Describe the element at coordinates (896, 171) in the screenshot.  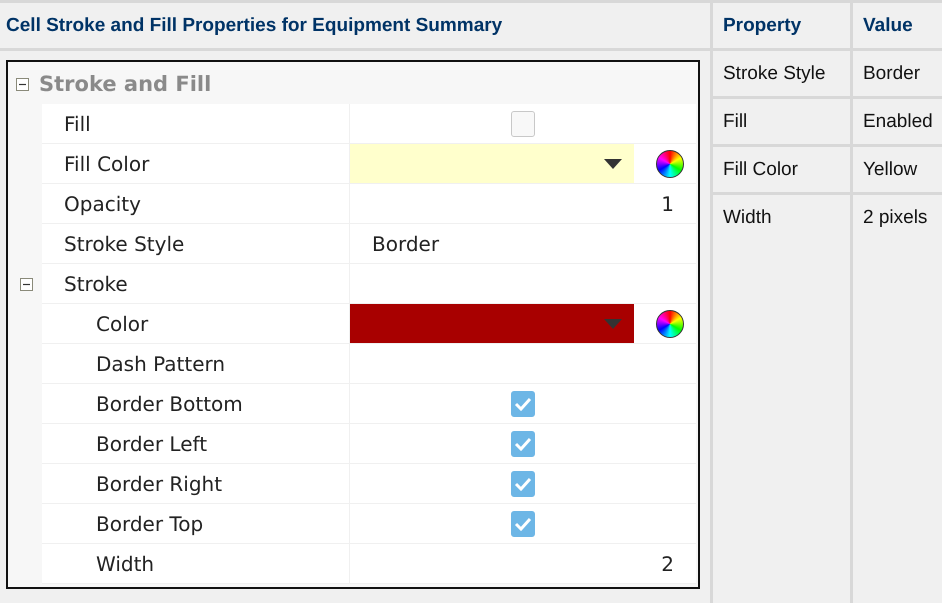
I see `table-cell: Yellow` at that location.